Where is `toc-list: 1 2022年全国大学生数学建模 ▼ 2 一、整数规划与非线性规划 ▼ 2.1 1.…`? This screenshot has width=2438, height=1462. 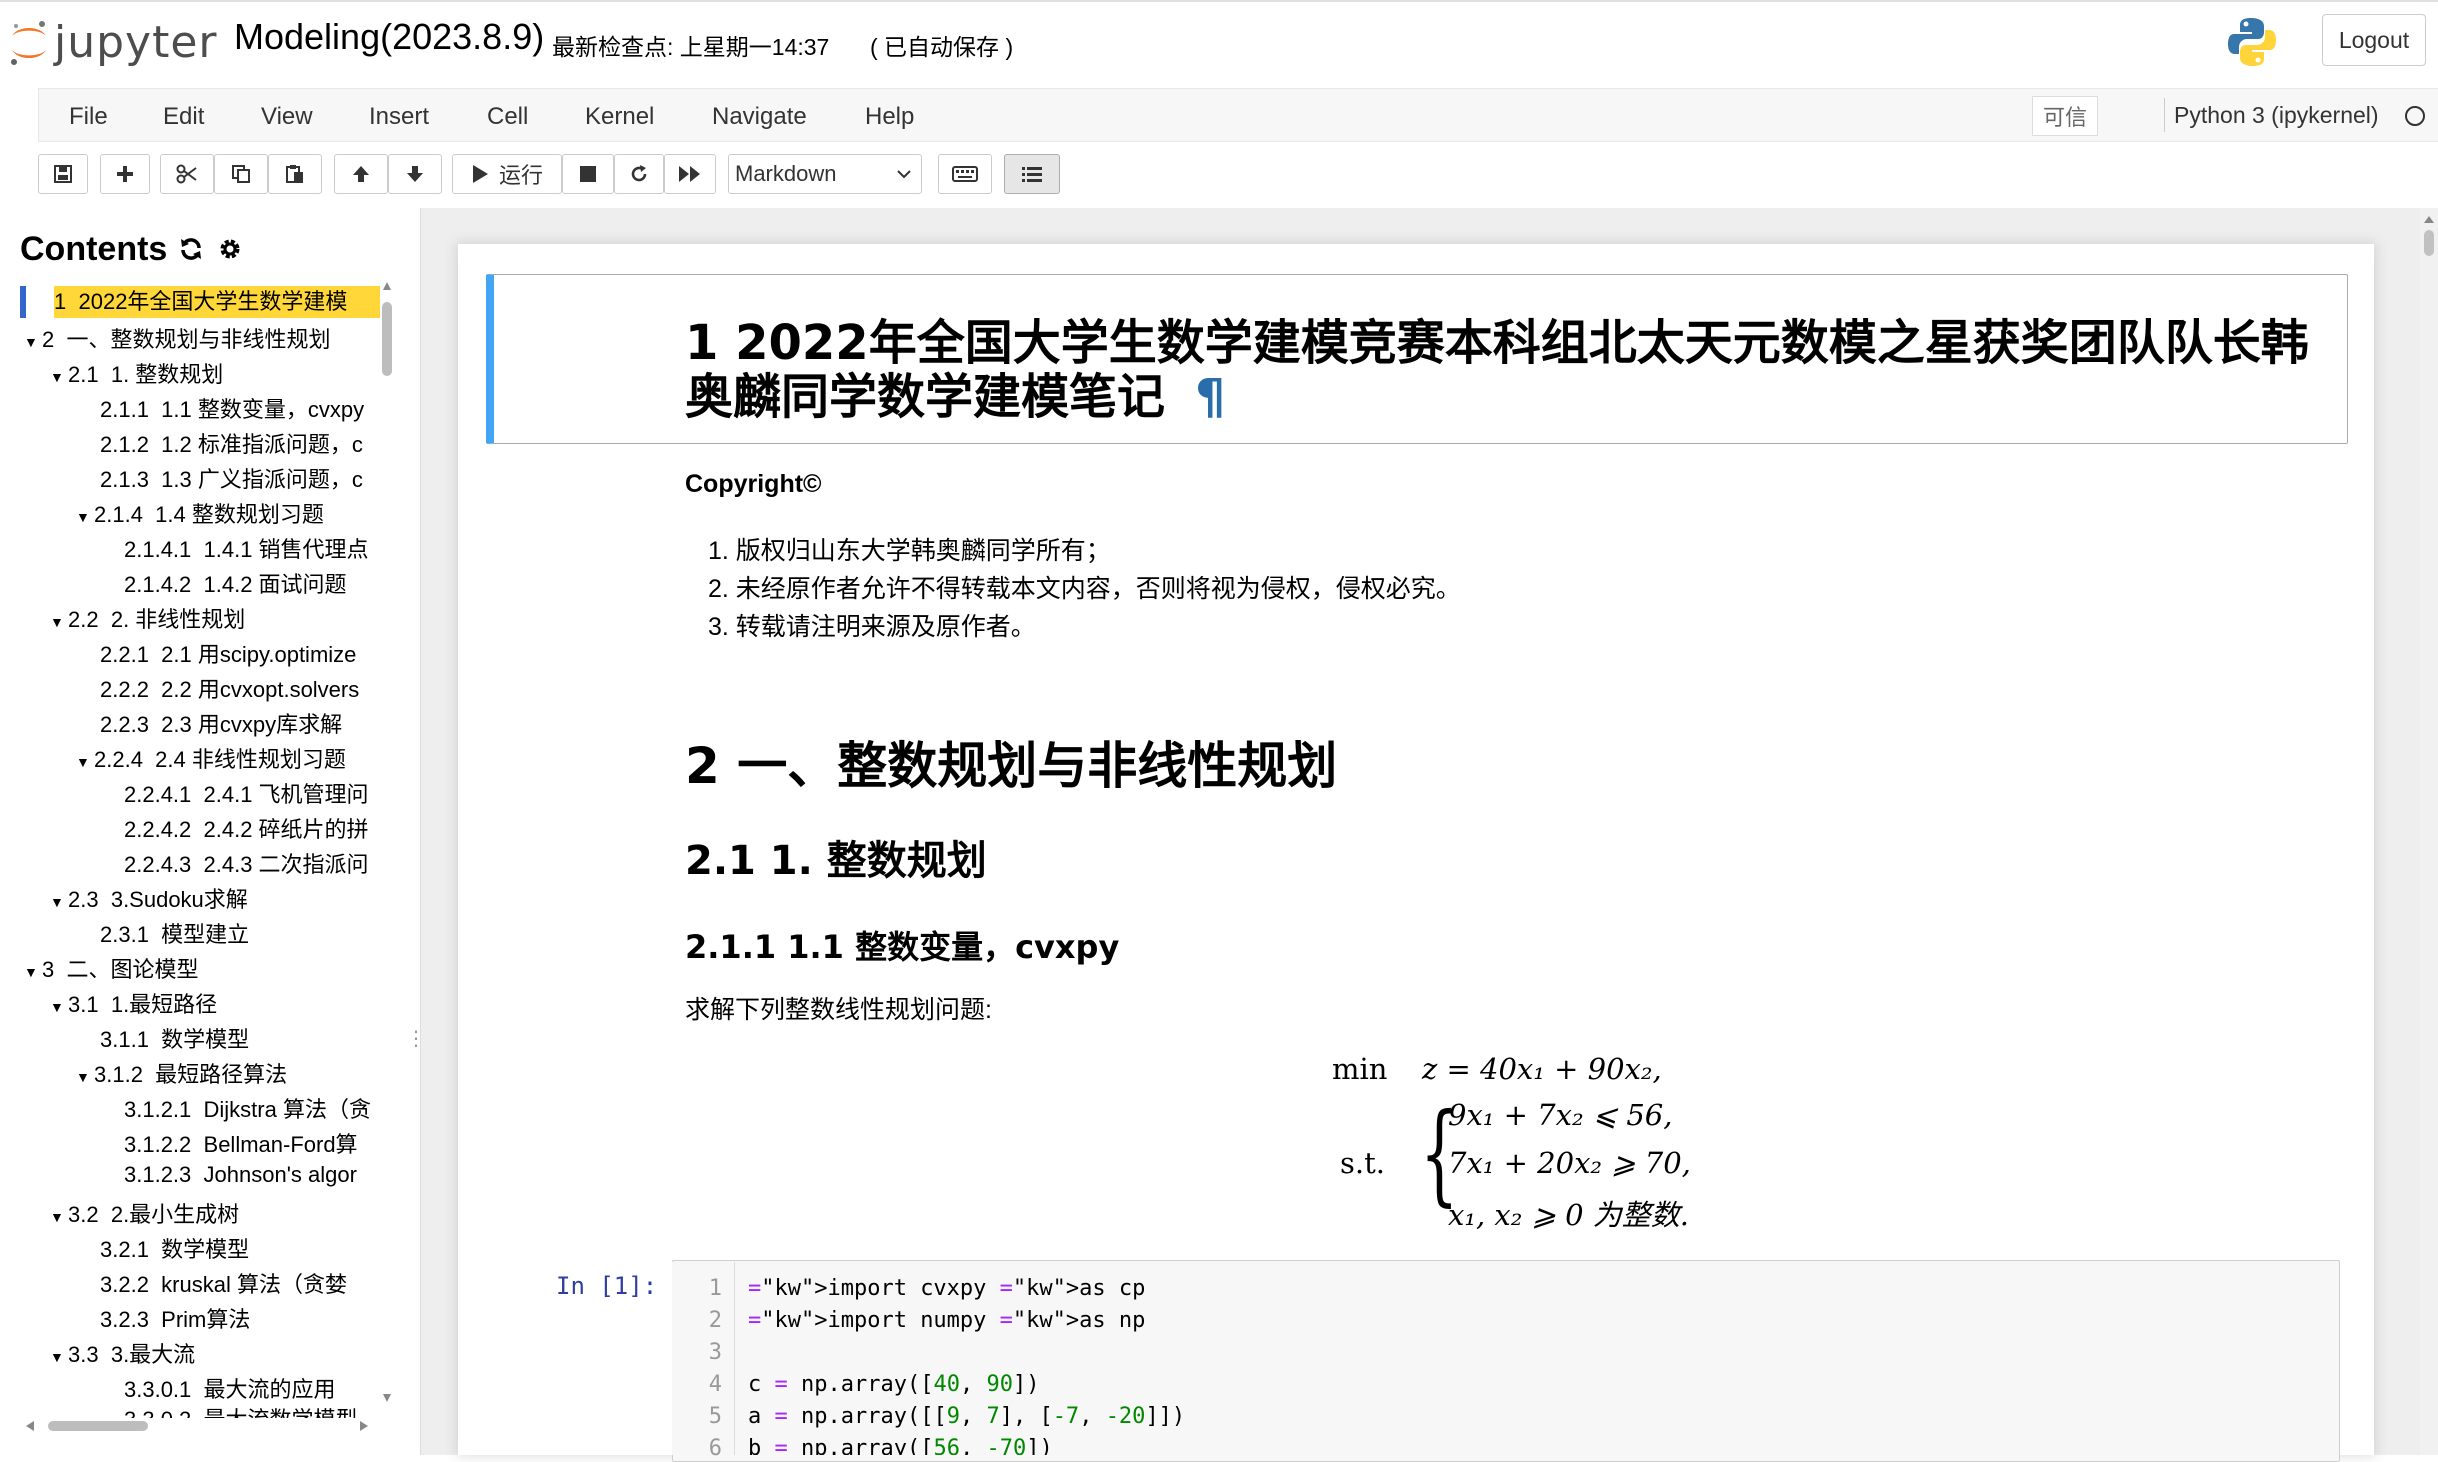
toc-list: 1 2022年全国大学生数学建模 ▼ 2 一、整数规划与非线性规划 ▼ 2.1 1.… is located at coordinates (190, 843).